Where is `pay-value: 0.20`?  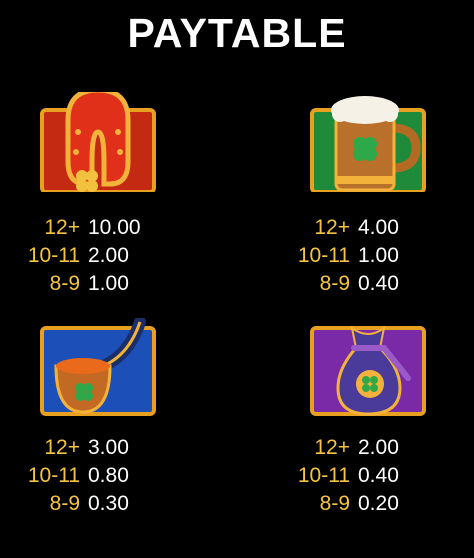 pay-value: 0.20 is located at coordinates (378, 503).